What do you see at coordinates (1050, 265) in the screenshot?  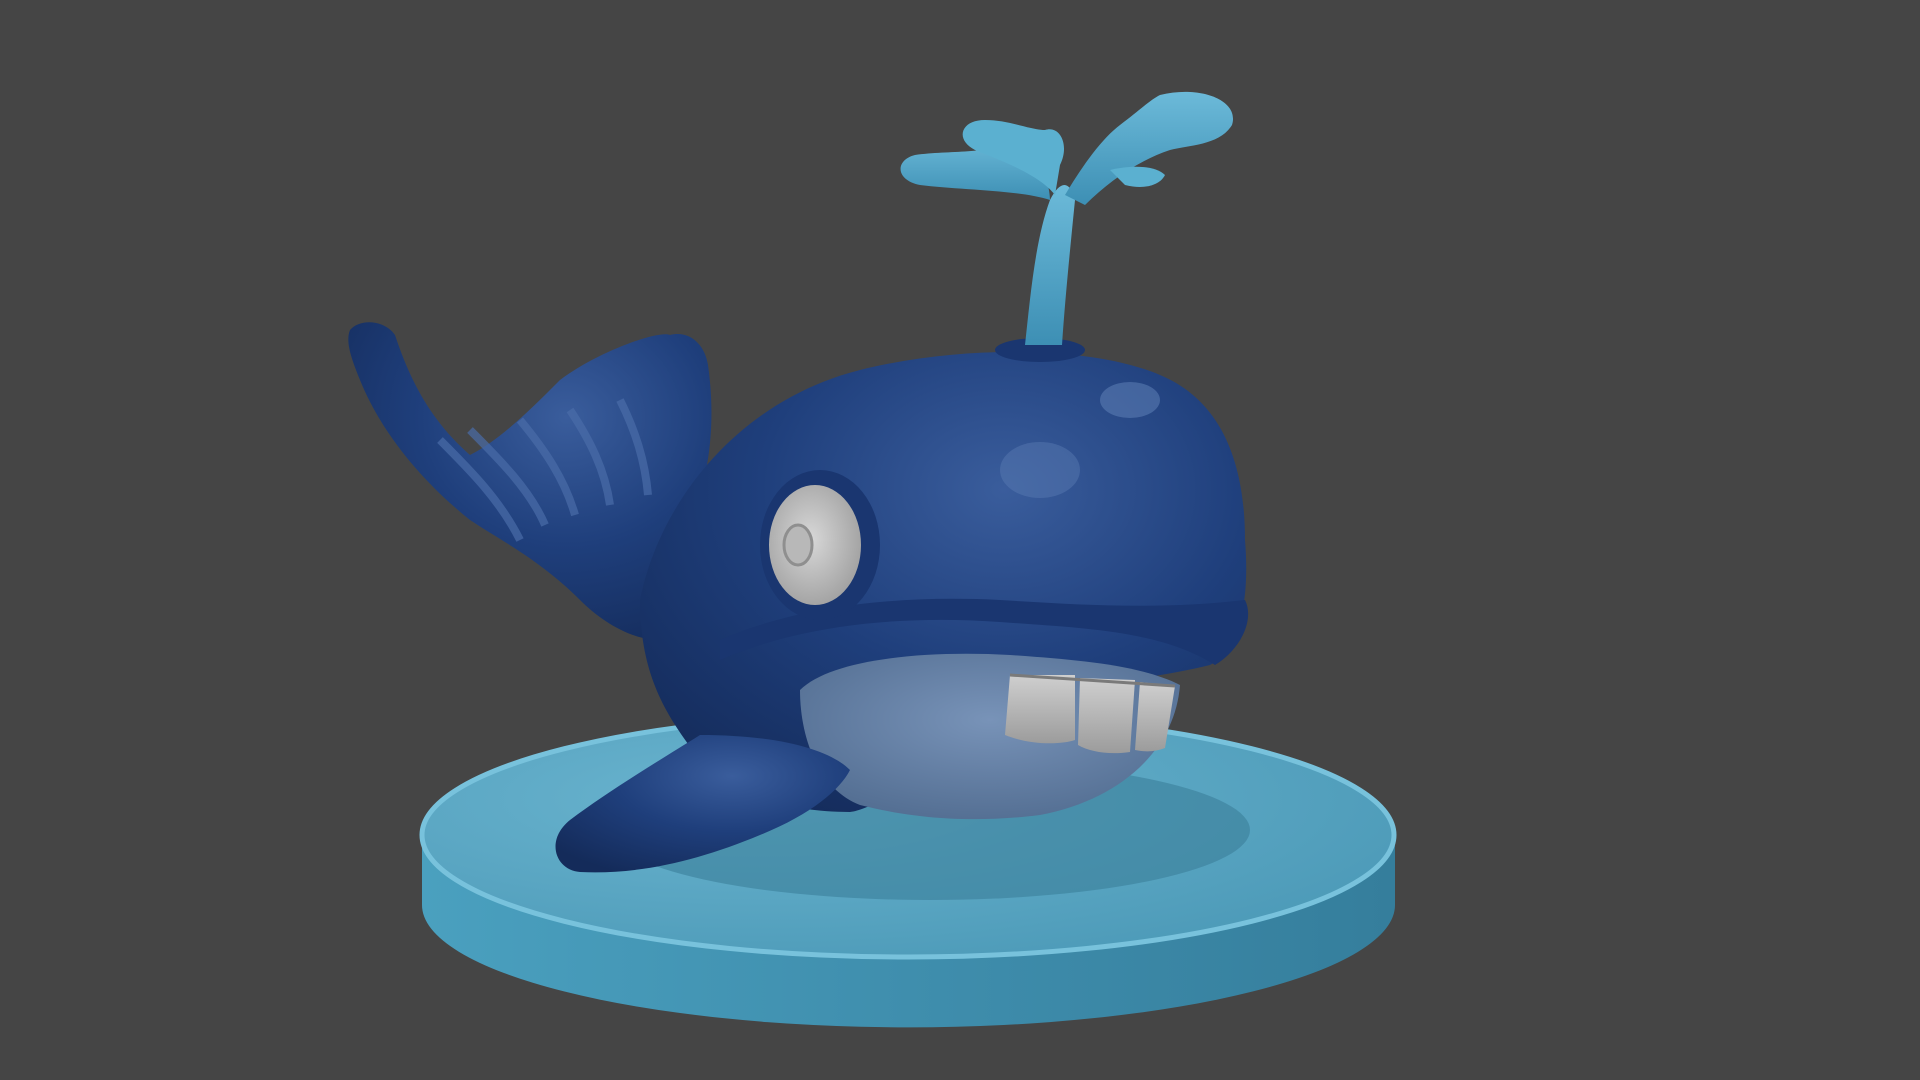 I see `spout-stem` at bounding box center [1050, 265].